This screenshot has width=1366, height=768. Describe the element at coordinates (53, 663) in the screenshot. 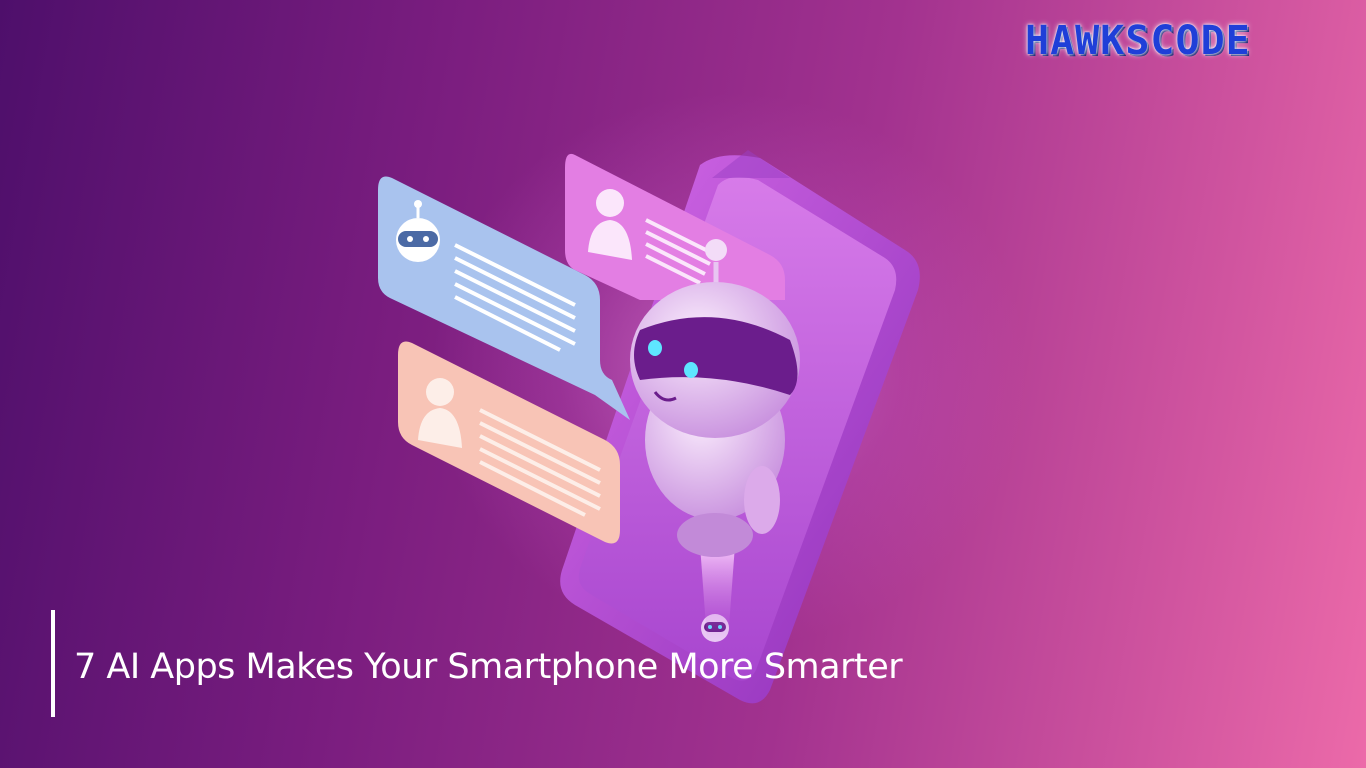

I see `headline-accent-bar` at that location.